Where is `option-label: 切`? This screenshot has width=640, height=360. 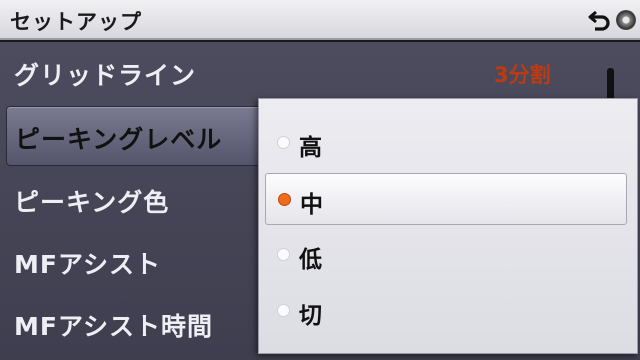
option-label: 切 is located at coordinates (310, 316).